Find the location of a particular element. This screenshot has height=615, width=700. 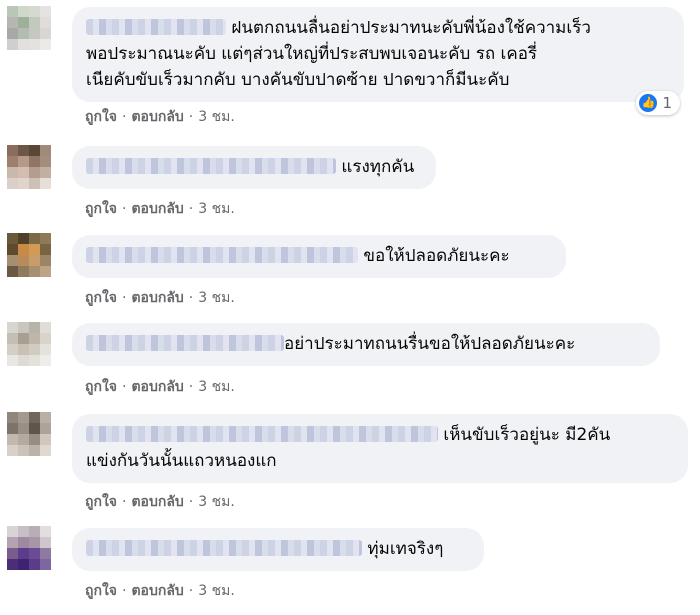

comment-text-line: แข่งกันวันนั้นแถวหนองแก is located at coordinates (181, 461).